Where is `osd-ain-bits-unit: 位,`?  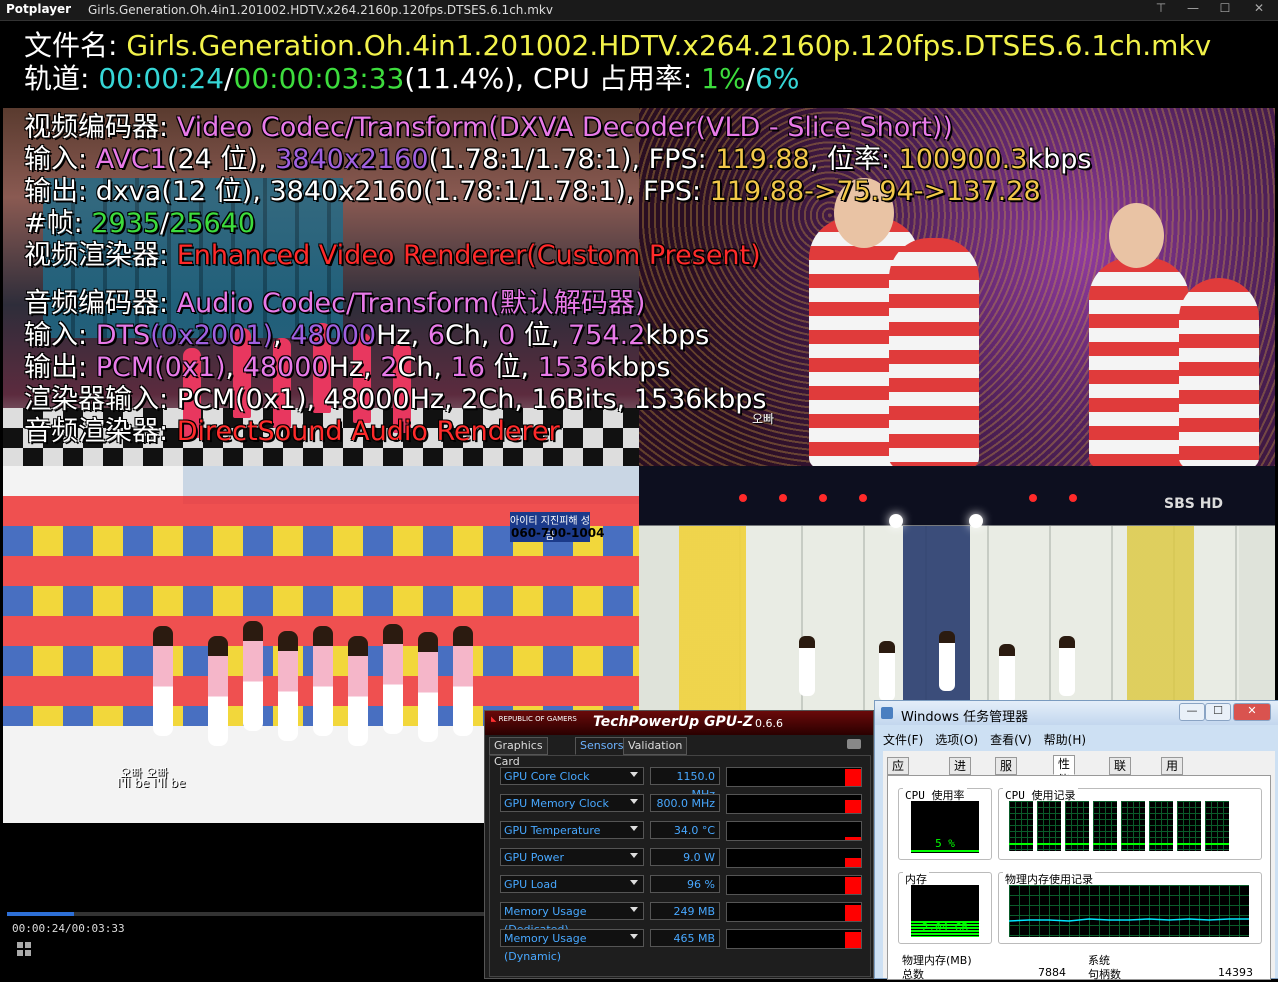 osd-ain-bits-unit: 位, is located at coordinates (542, 335).